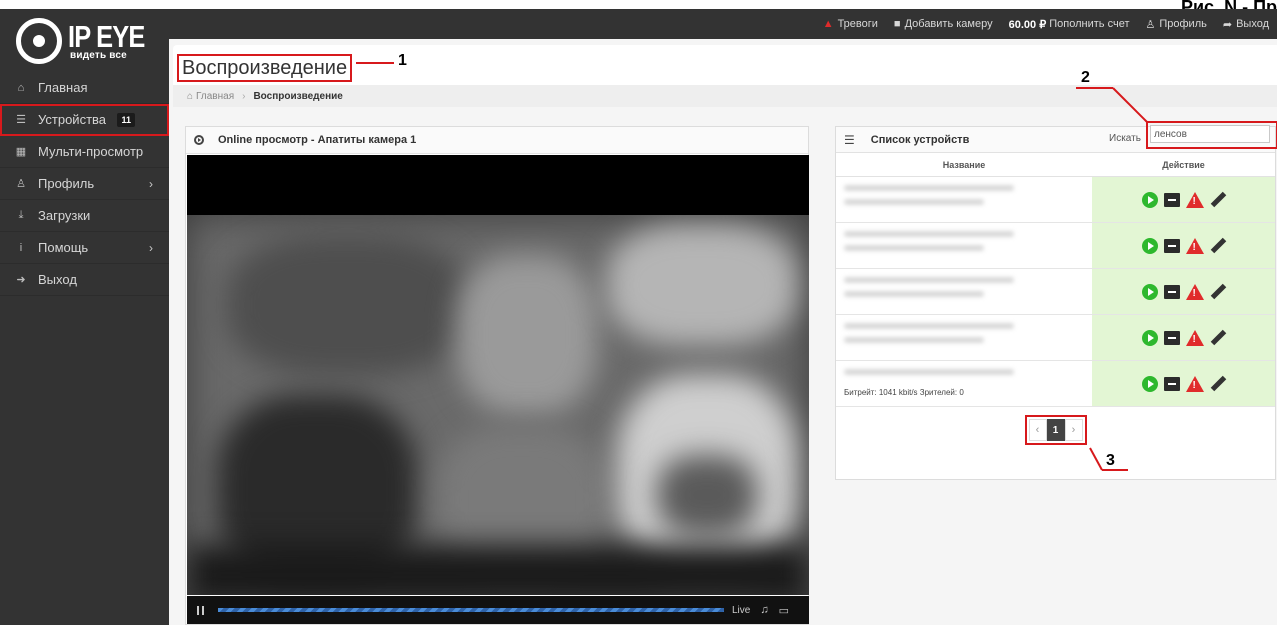  Describe the element at coordinates (1227, 24) in the screenshot. I see `share-arrow-icon: ➦` at that location.